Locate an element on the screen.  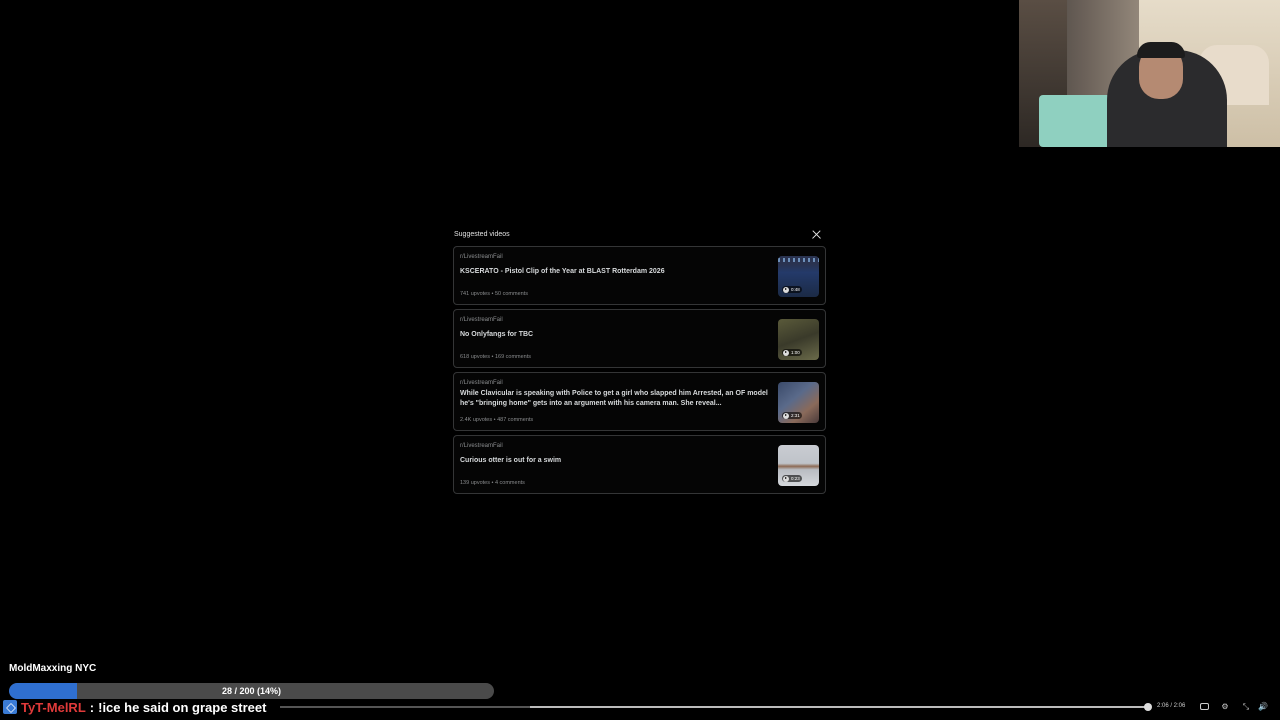
chat-message-text: !ice he said on grape street is located at coordinates (182, 707).